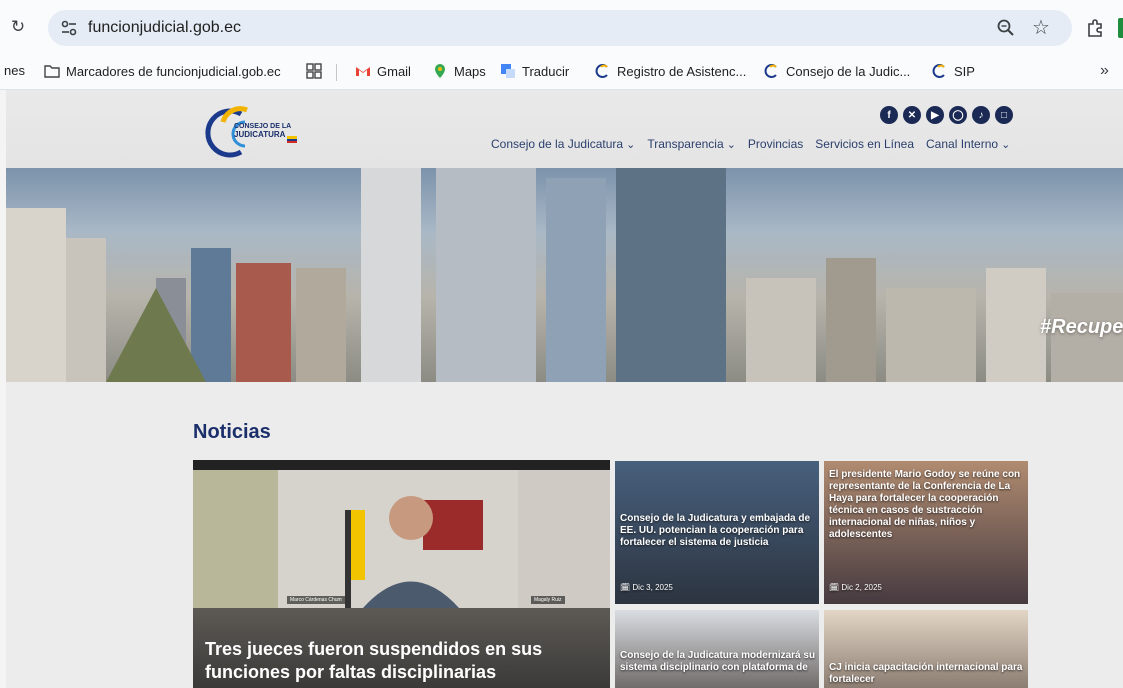 The width and height of the screenshot is (1123, 688). What do you see at coordinates (912, 115) in the screenshot?
I see `x-icon: ✕` at bounding box center [912, 115].